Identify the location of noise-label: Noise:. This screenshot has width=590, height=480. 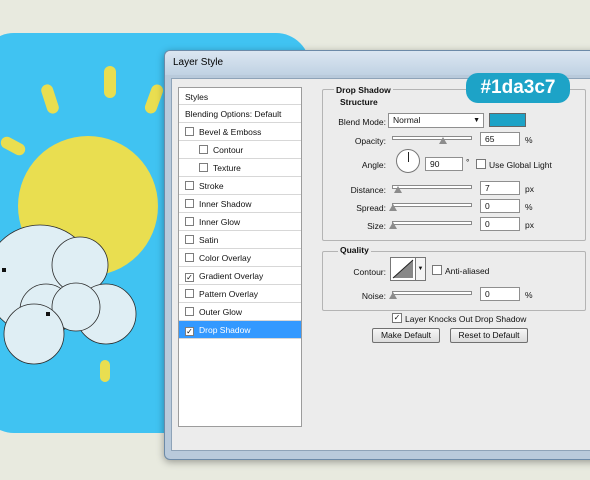
(373, 296).